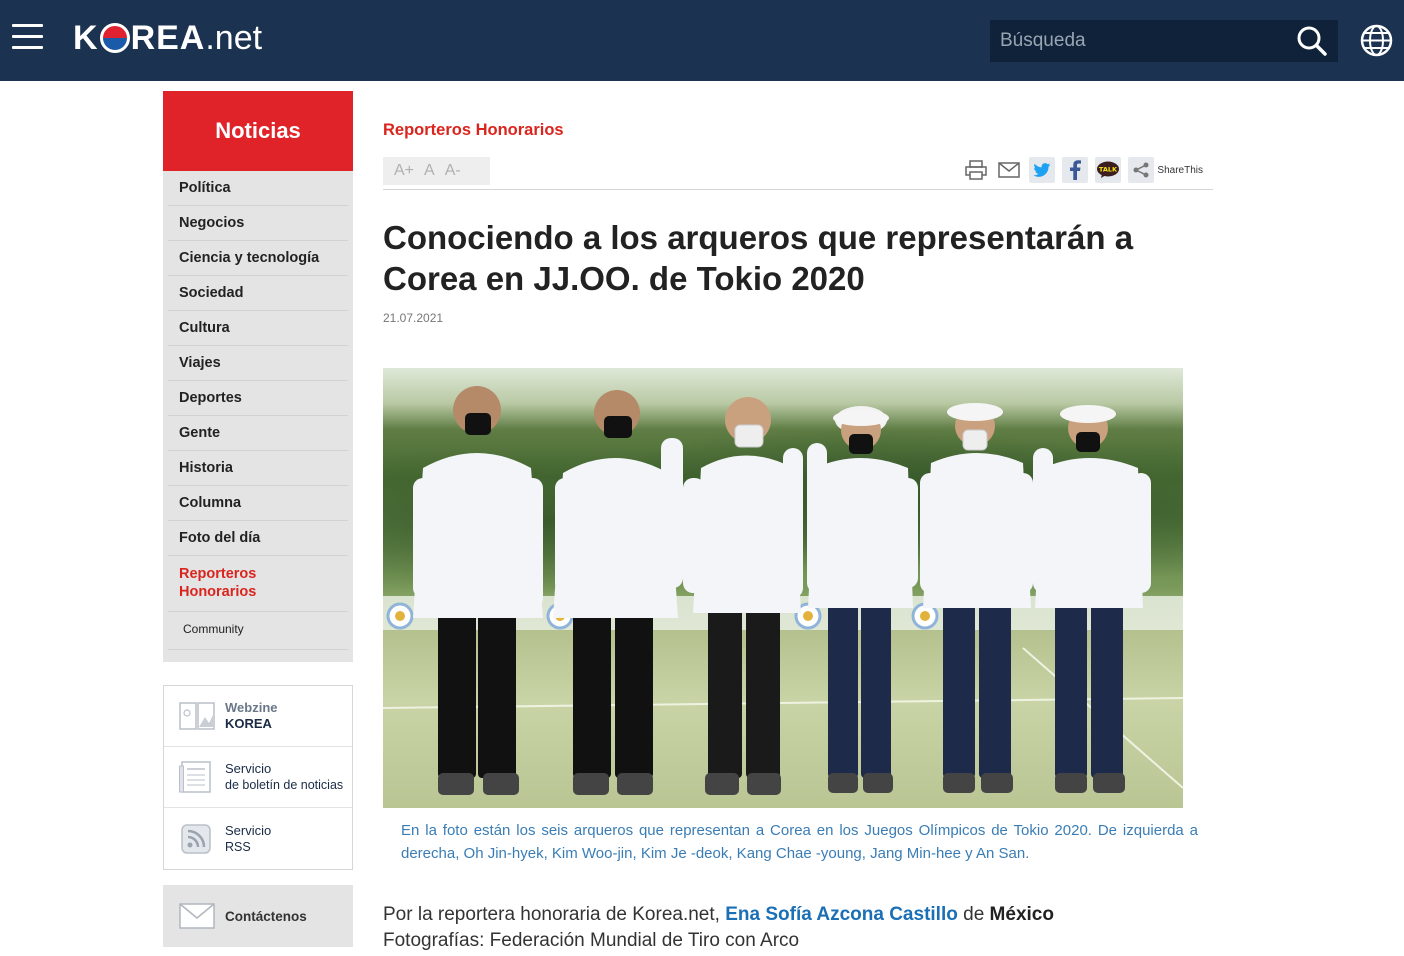 This screenshot has height=956, width=1404. I want to click on sidebar-item-negocios: Negocios, so click(258, 223).